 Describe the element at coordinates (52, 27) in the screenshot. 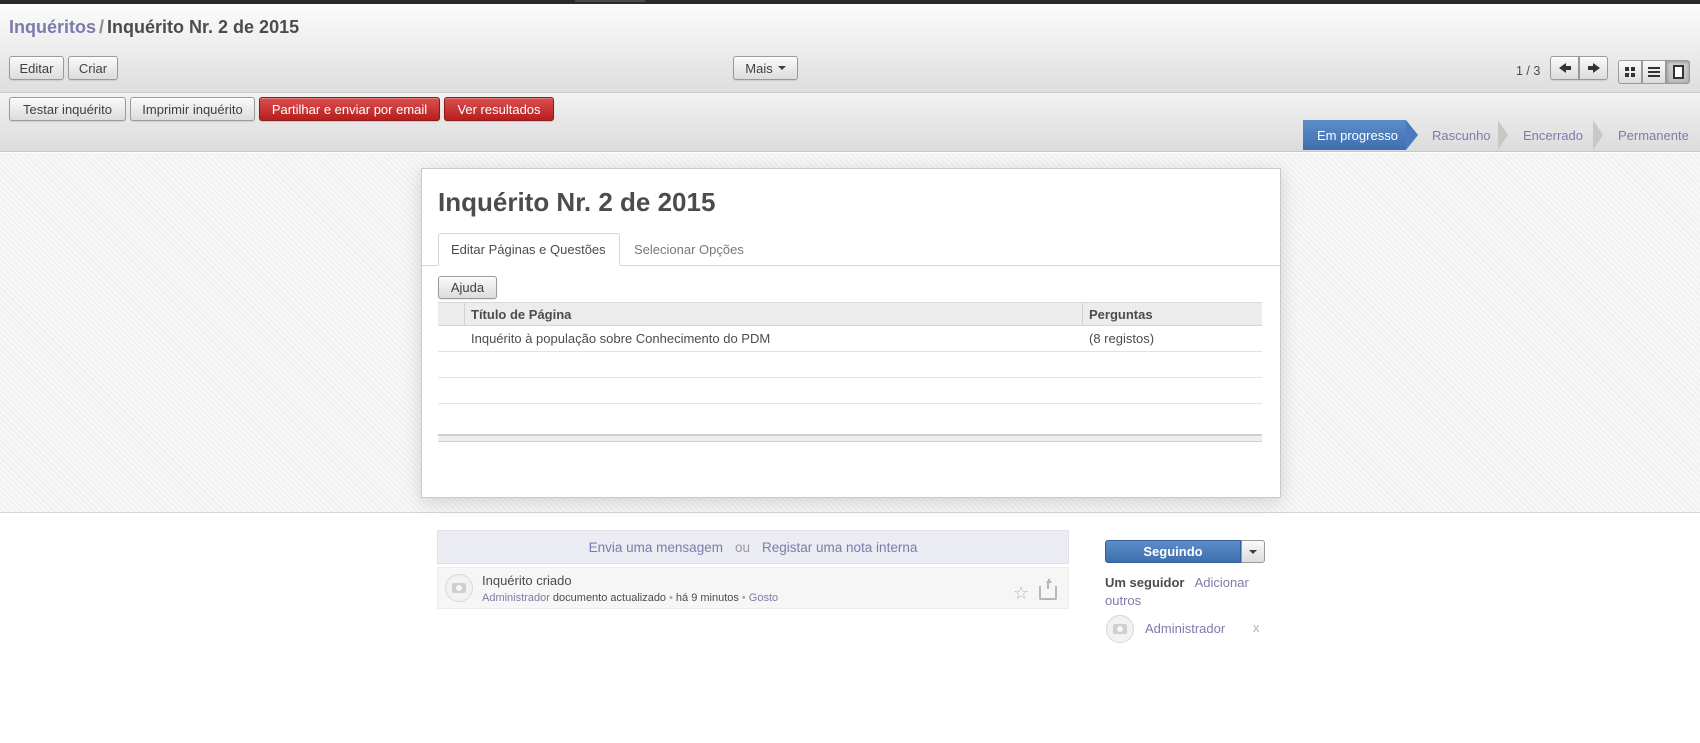

I see `breadcrumb-parent-link: Inquéritos` at that location.